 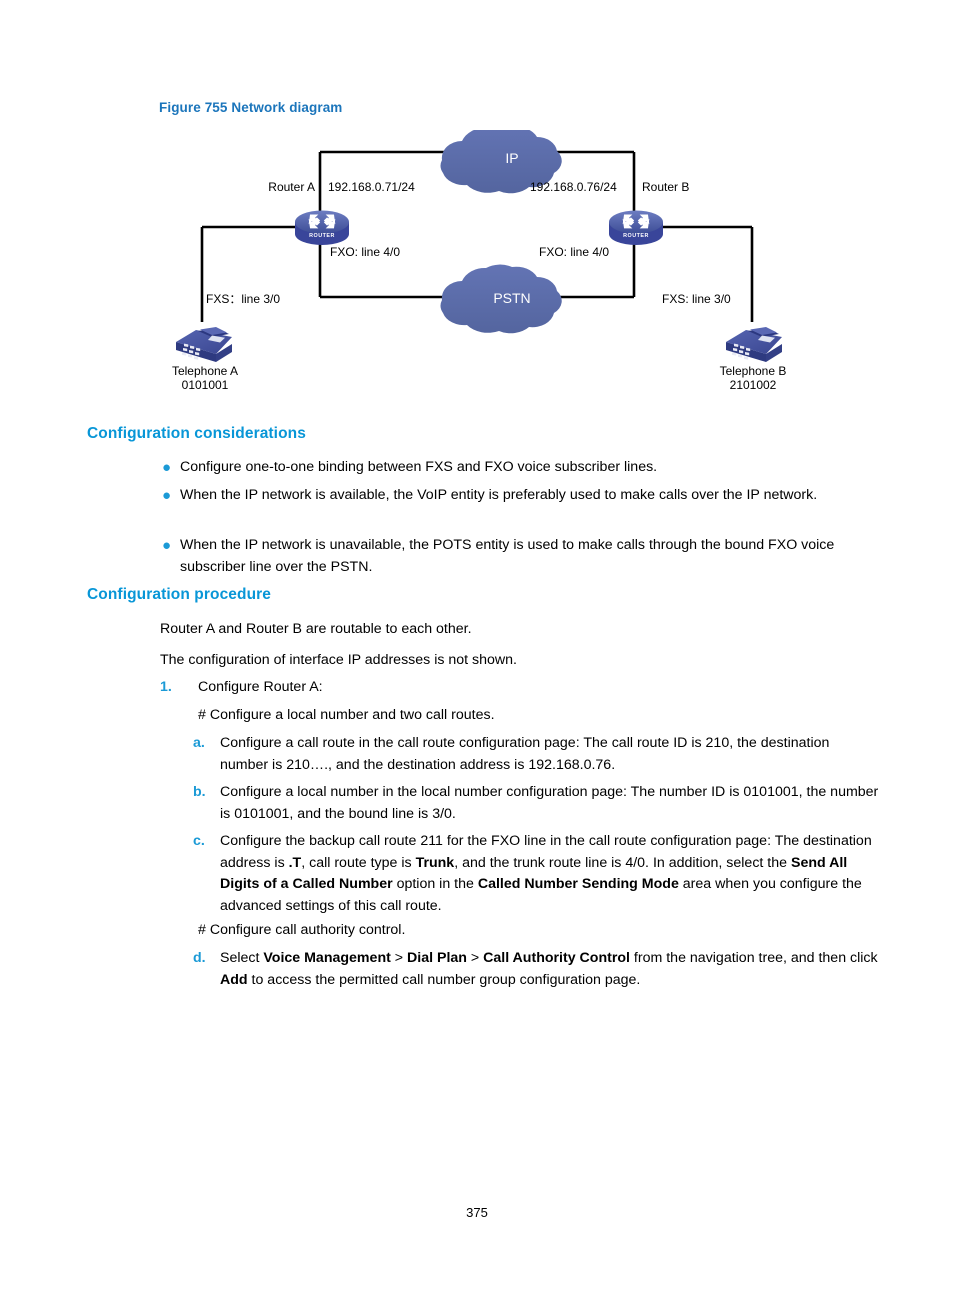 What do you see at coordinates (574, 252) in the screenshot?
I see `fxo-right-label: FXO: line 4/0` at bounding box center [574, 252].